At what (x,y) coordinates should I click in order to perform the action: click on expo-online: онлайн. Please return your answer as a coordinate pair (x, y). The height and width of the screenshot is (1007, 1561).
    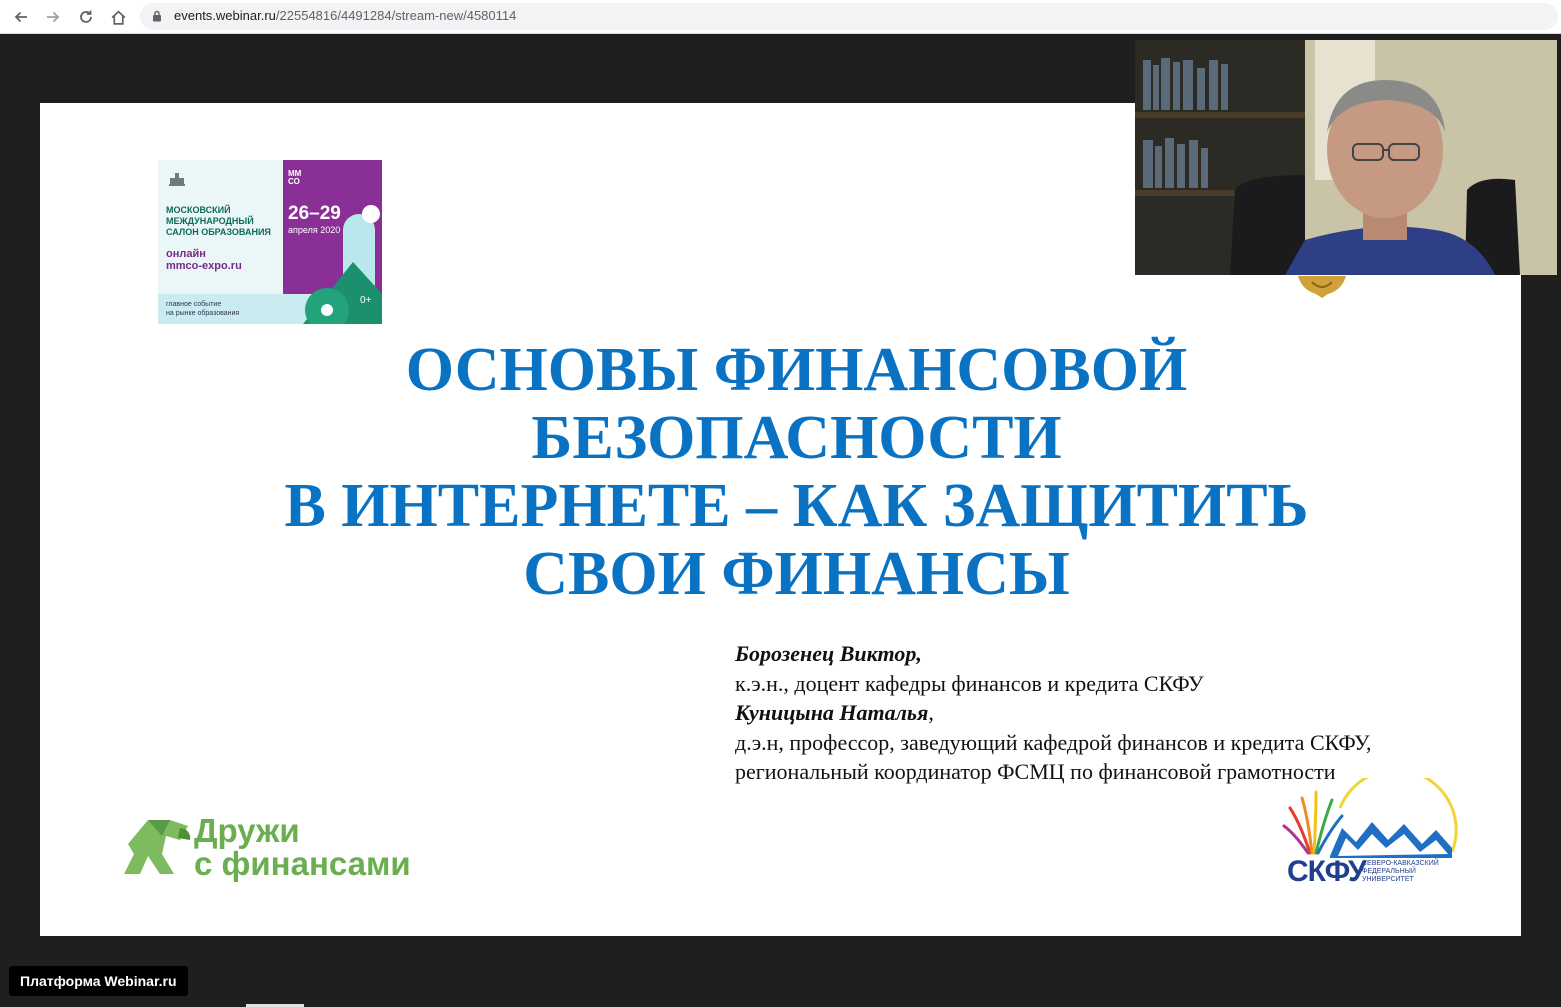
    Looking at the image, I should click on (186, 254).